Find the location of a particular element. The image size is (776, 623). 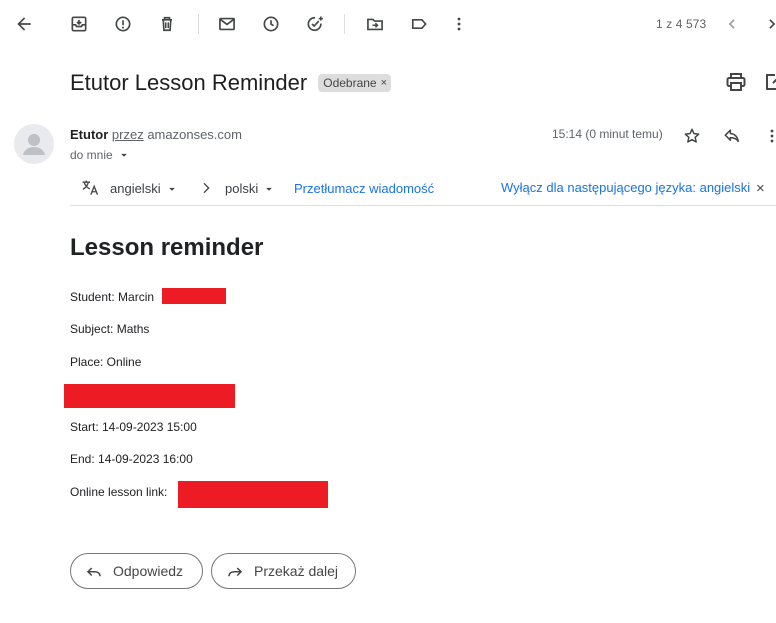

target-language: polski is located at coordinates (242, 188).